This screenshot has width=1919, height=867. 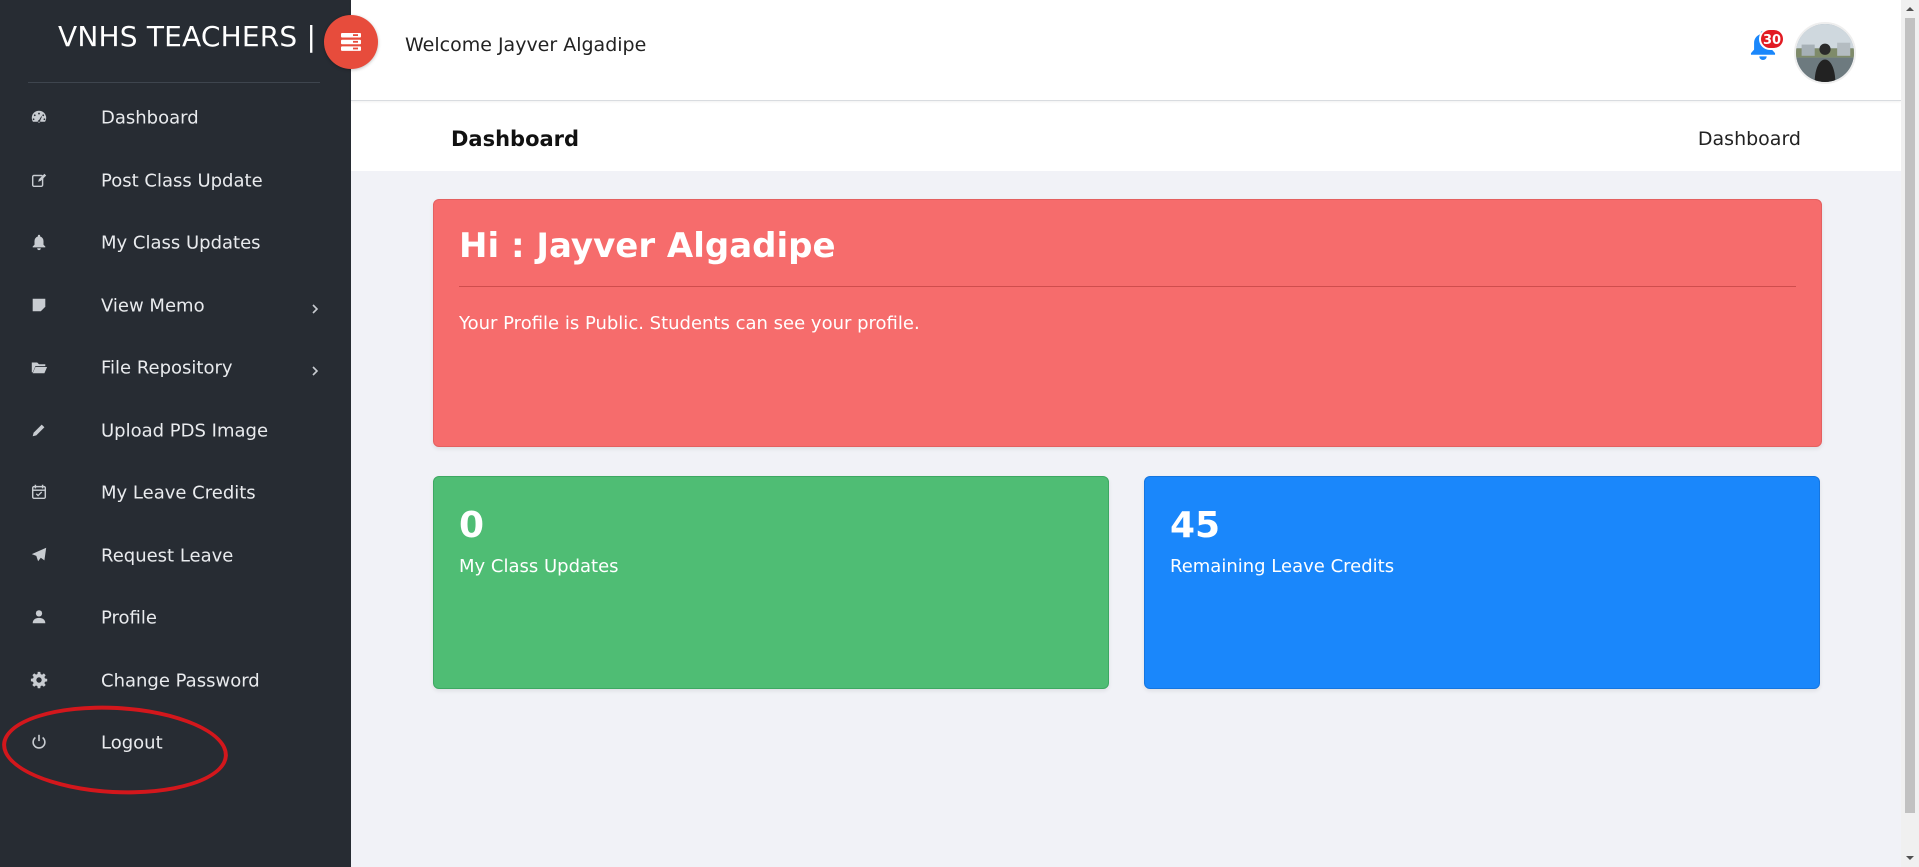 I want to click on sidebar-item-label: Dashboard, so click(x=150, y=118).